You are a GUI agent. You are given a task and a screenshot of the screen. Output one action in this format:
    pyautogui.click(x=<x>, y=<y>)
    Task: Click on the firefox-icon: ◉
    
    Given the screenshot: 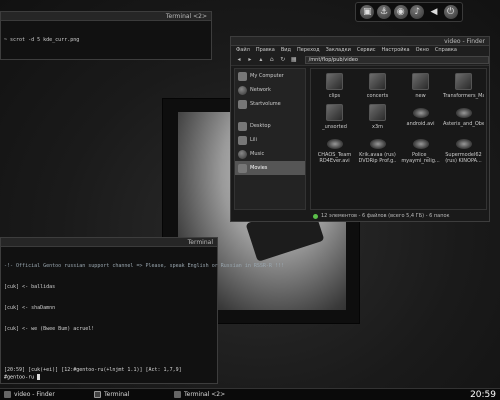 What is the action you would take?
    pyautogui.click(x=400, y=12)
    